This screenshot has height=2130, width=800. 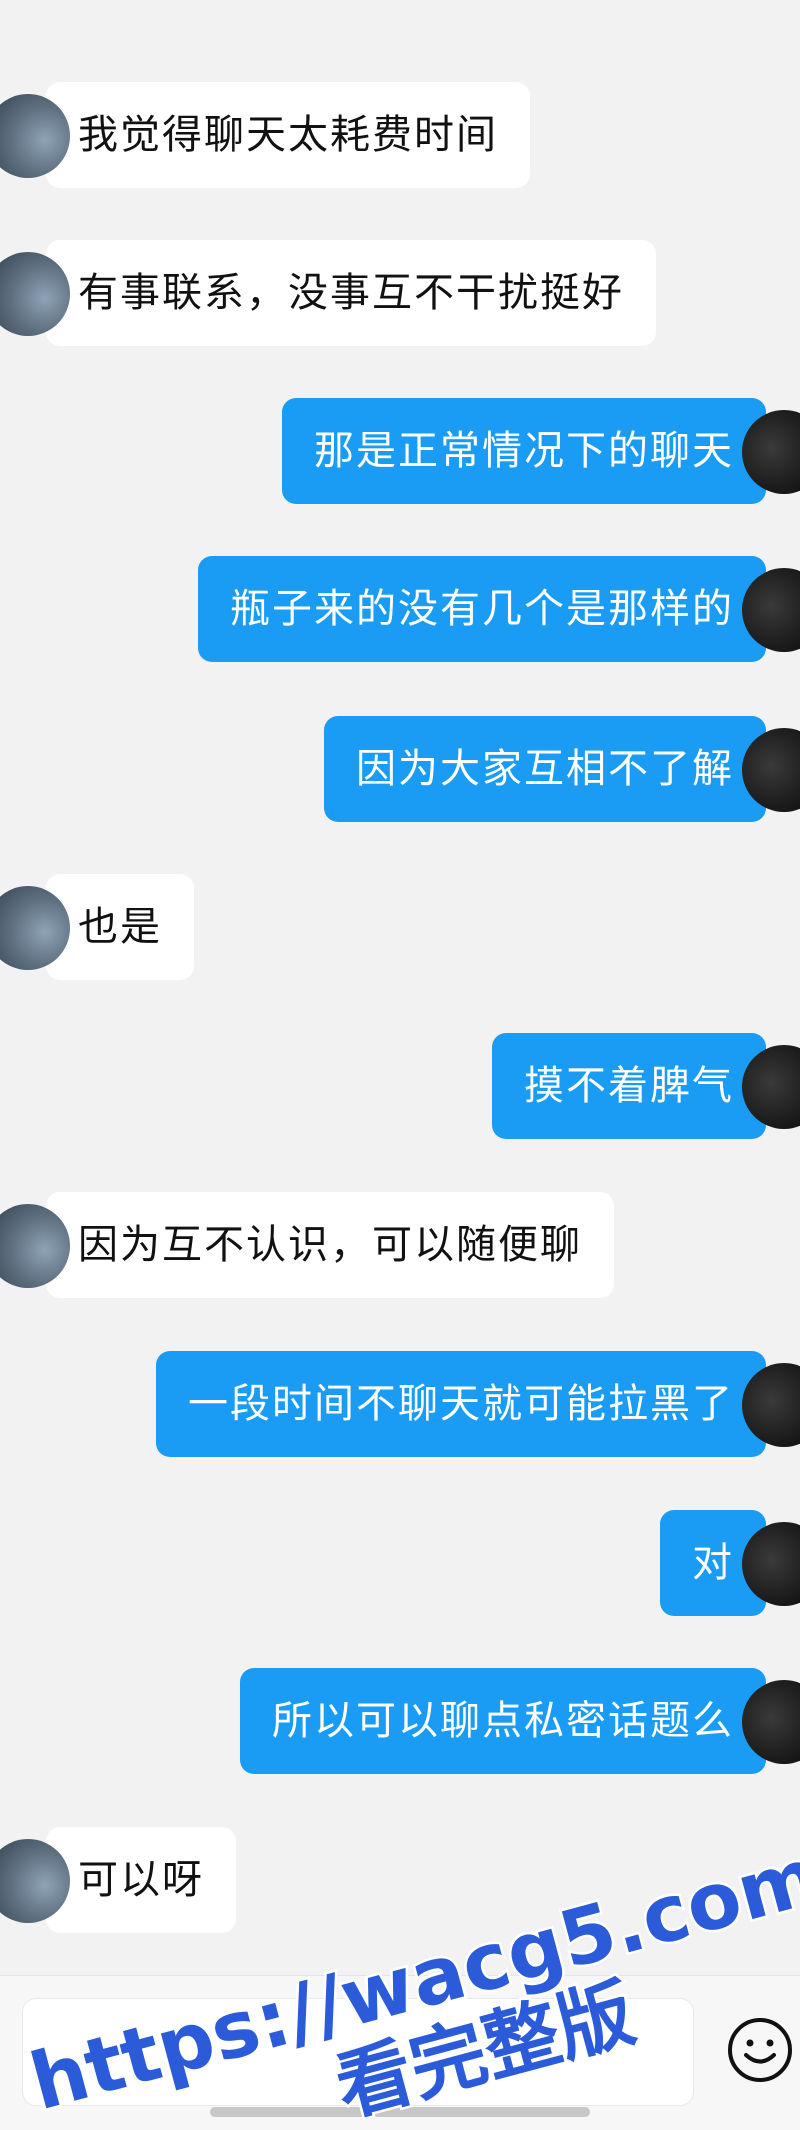 I want to click on message-row: 所以可以聊点私密话题么, so click(x=400, y=1721).